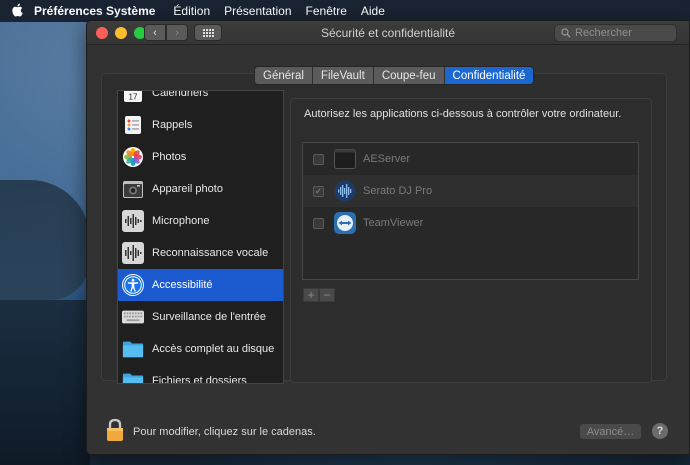 The image size is (690, 465). I want to click on accessibility-icon, so click(133, 285).